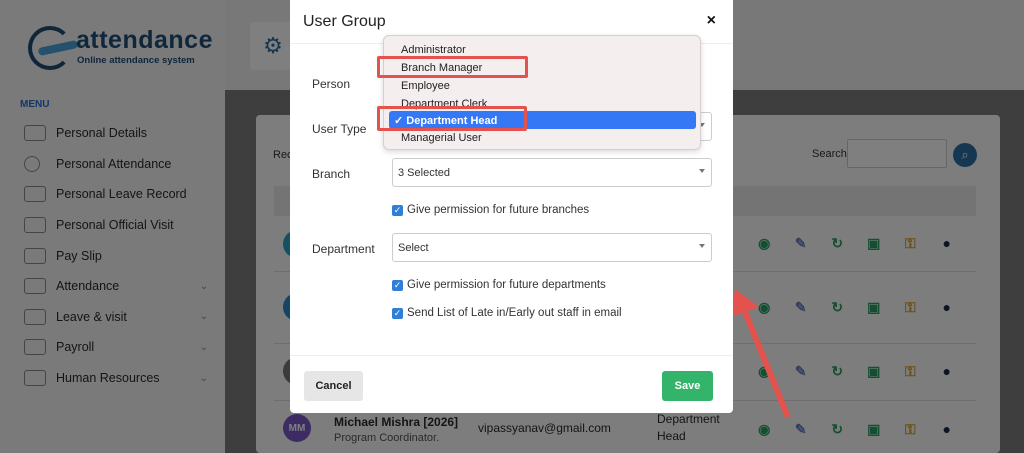 The height and width of the screenshot is (453, 1024). What do you see at coordinates (333, 386) in the screenshot?
I see `cancel-button: Cancel` at bounding box center [333, 386].